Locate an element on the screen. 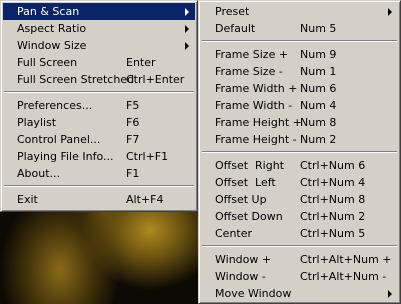 Image resolution: width=401 pixels, height=304 pixels. menu-item-shortcut: Alt+F4 is located at coordinates (145, 199).